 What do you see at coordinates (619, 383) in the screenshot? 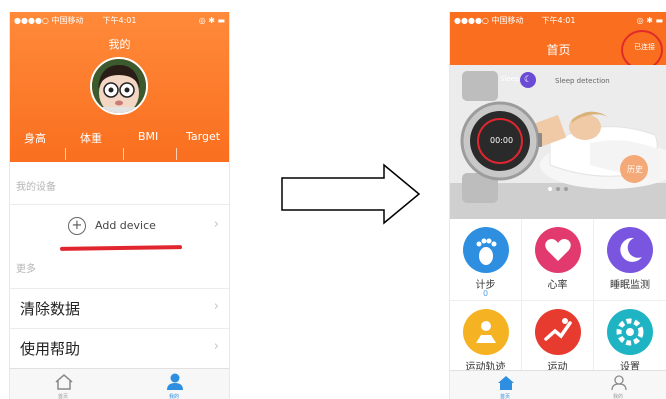
I see `person-outline-icon` at bounding box center [619, 383].